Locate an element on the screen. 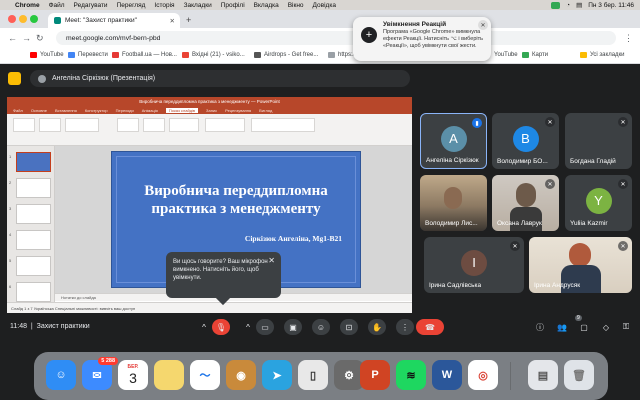  finder-icon: ☺ is located at coordinates (61, 375).